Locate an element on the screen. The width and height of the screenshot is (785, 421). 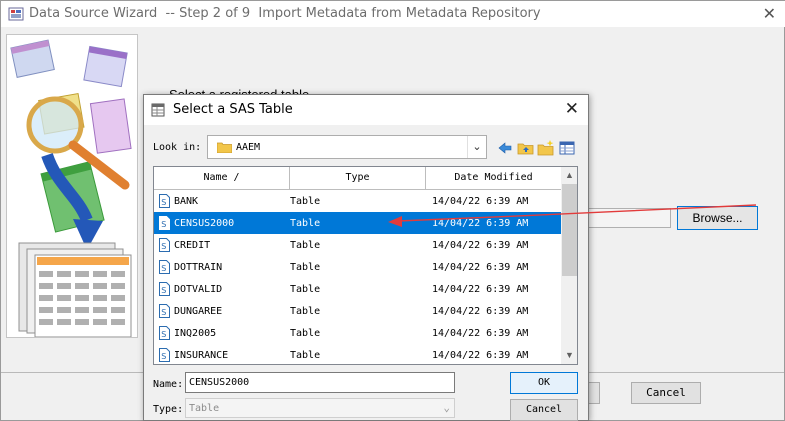
row-name: DOTVALID is located at coordinates (198, 289).